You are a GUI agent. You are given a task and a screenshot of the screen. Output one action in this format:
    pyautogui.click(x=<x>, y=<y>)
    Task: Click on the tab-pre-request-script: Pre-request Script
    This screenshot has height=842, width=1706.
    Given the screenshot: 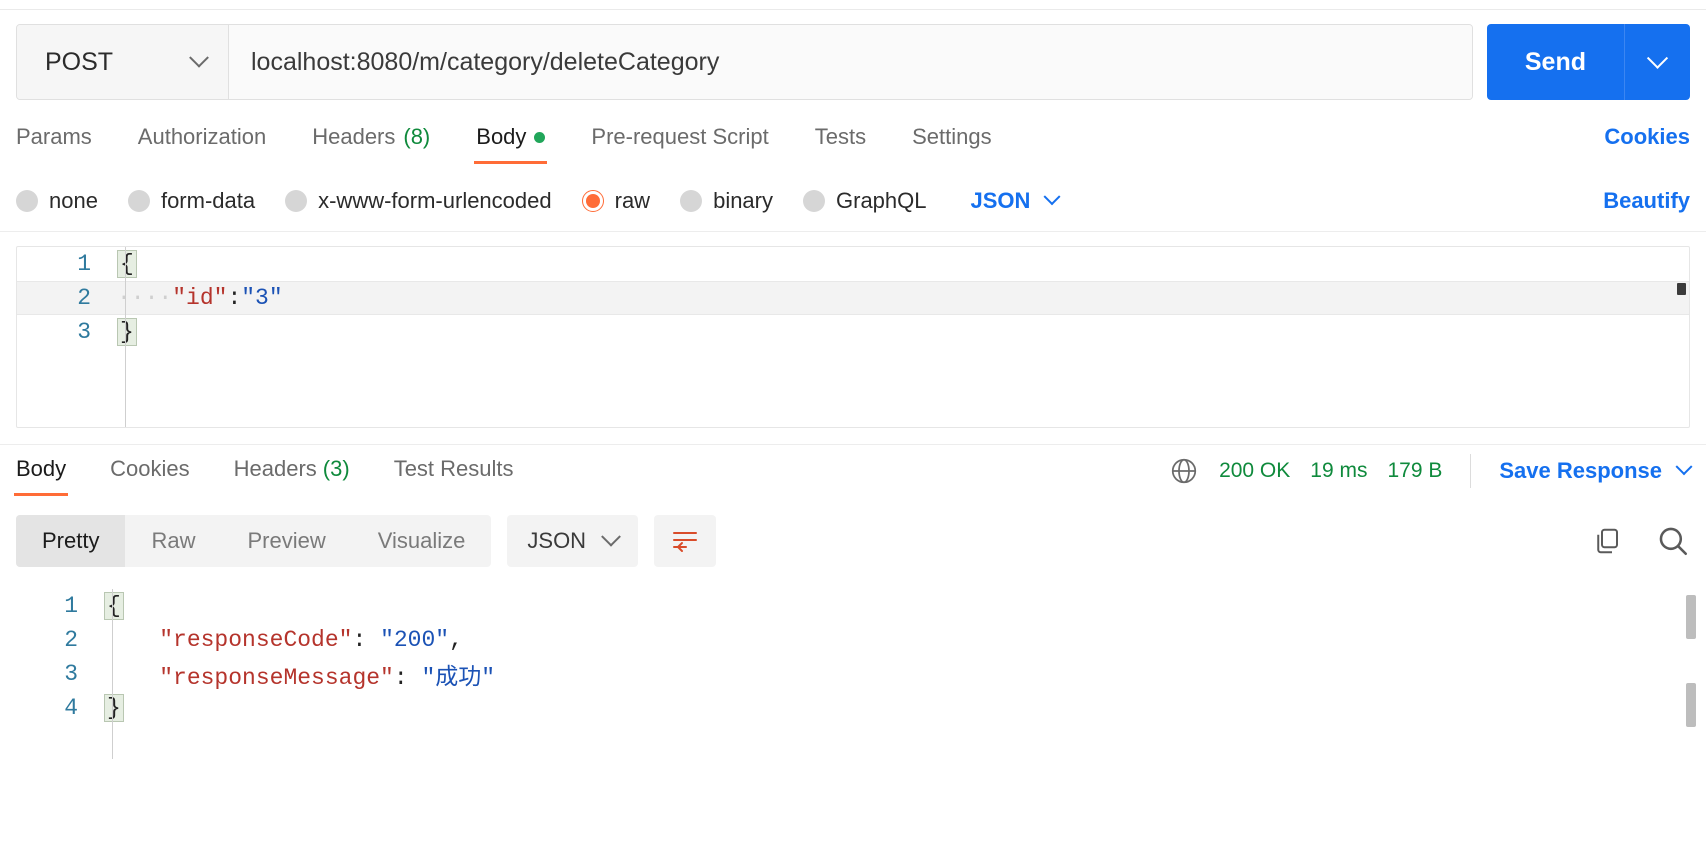 What is the action you would take?
    pyautogui.click(x=679, y=144)
    